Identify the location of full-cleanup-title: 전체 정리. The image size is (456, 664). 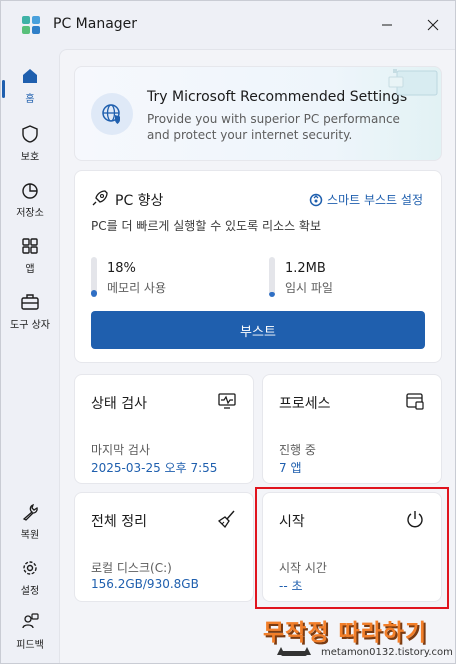
(119, 522).